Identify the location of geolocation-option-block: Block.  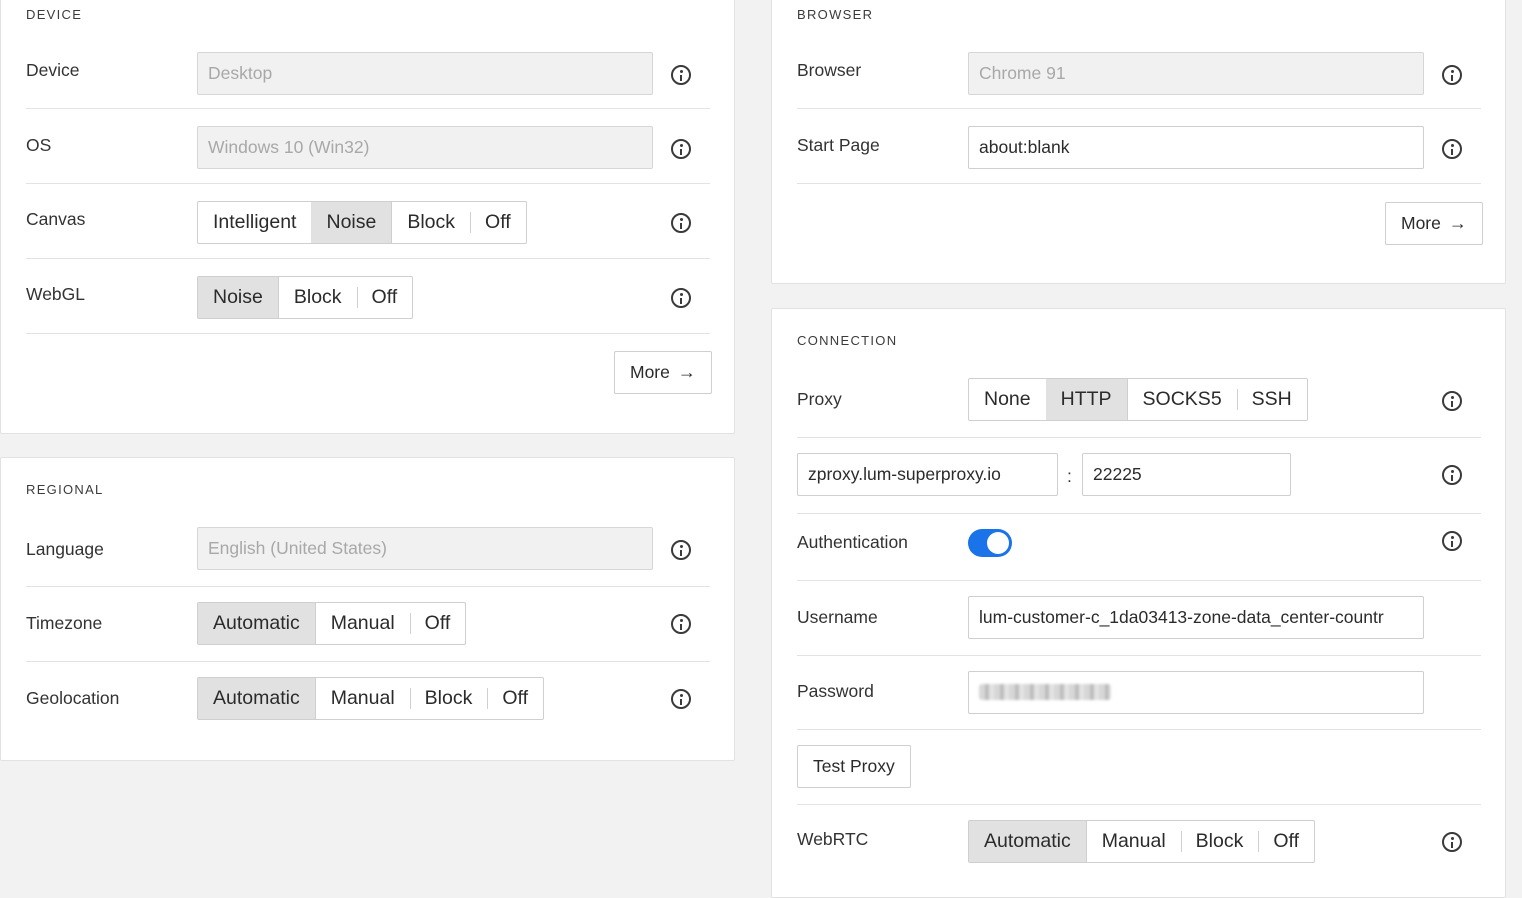
(448, 698).